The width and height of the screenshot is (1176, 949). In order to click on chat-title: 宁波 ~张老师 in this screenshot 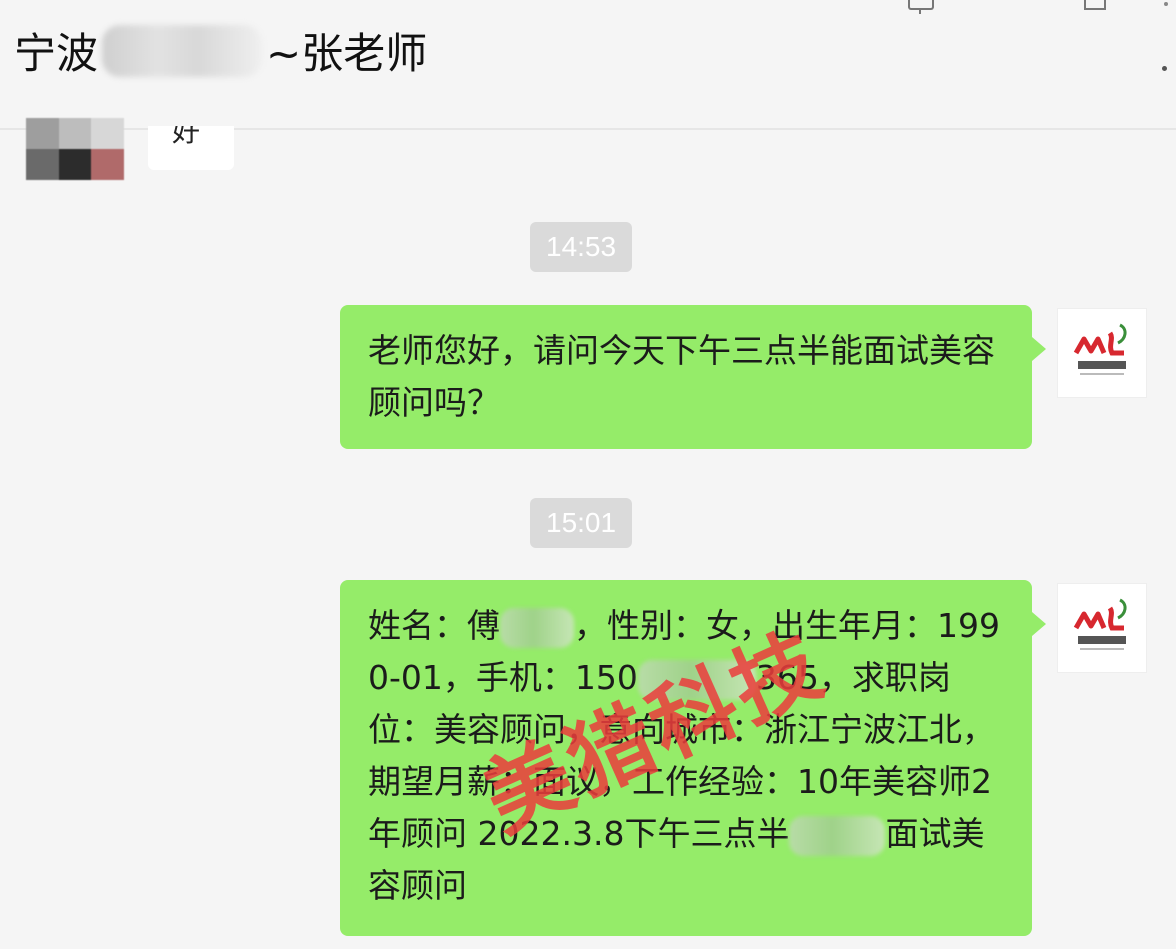, I will do `click(220, 50)`.